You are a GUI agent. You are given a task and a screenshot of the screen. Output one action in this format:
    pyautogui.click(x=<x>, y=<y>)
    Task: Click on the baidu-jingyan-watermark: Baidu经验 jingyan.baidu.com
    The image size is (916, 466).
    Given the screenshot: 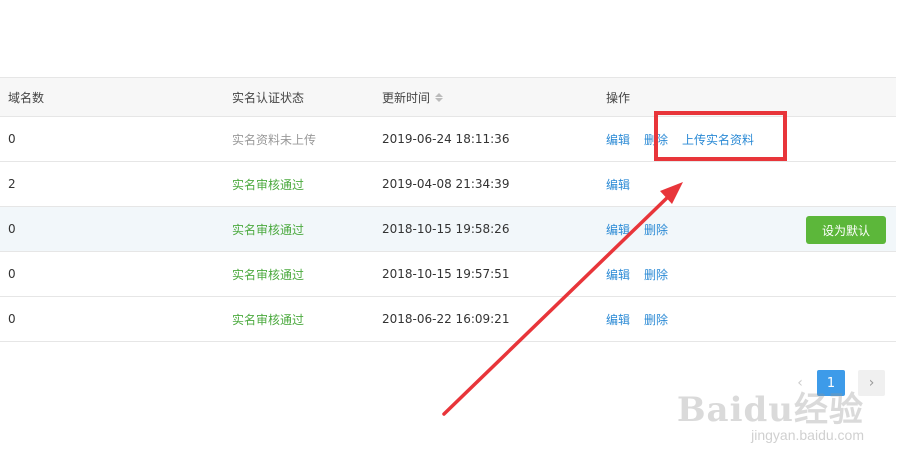 What is the action you would take?
    pyautogui.click(x=770, y=412)
    